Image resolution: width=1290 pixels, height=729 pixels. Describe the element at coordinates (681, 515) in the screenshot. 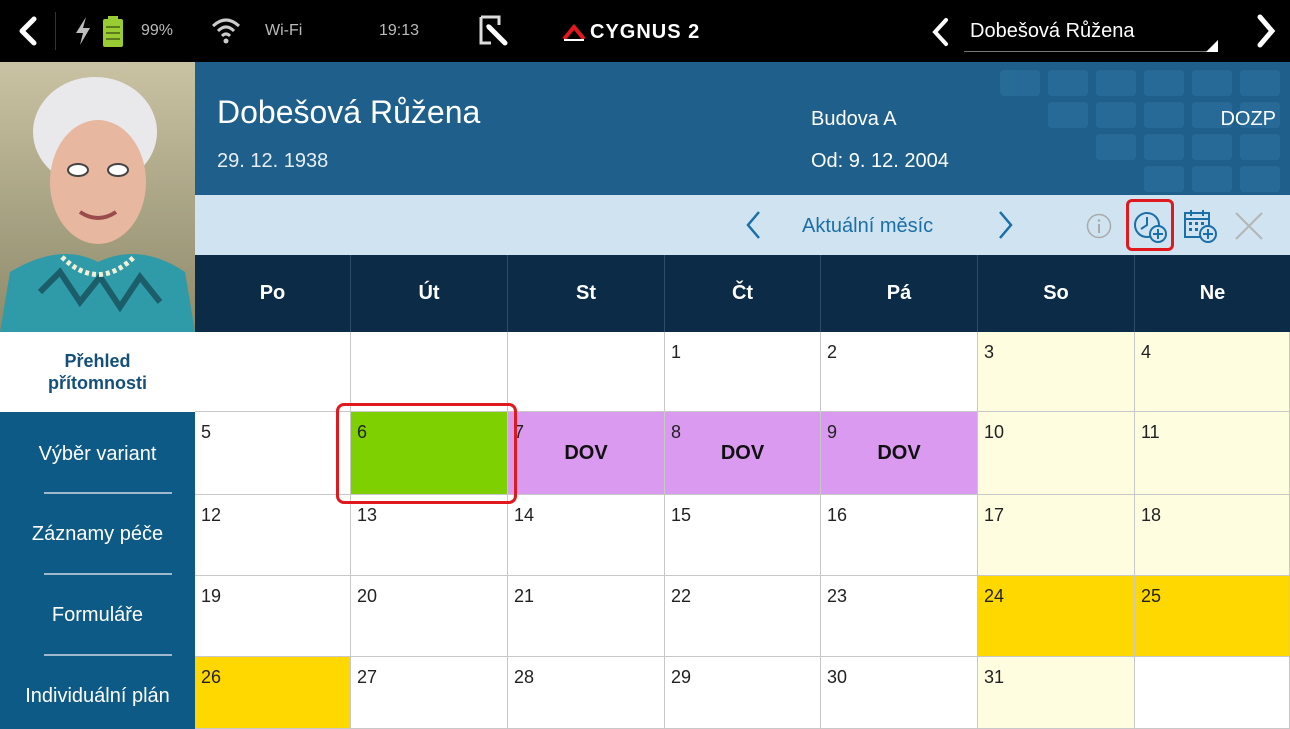

I see `day-number: 15` at that location.